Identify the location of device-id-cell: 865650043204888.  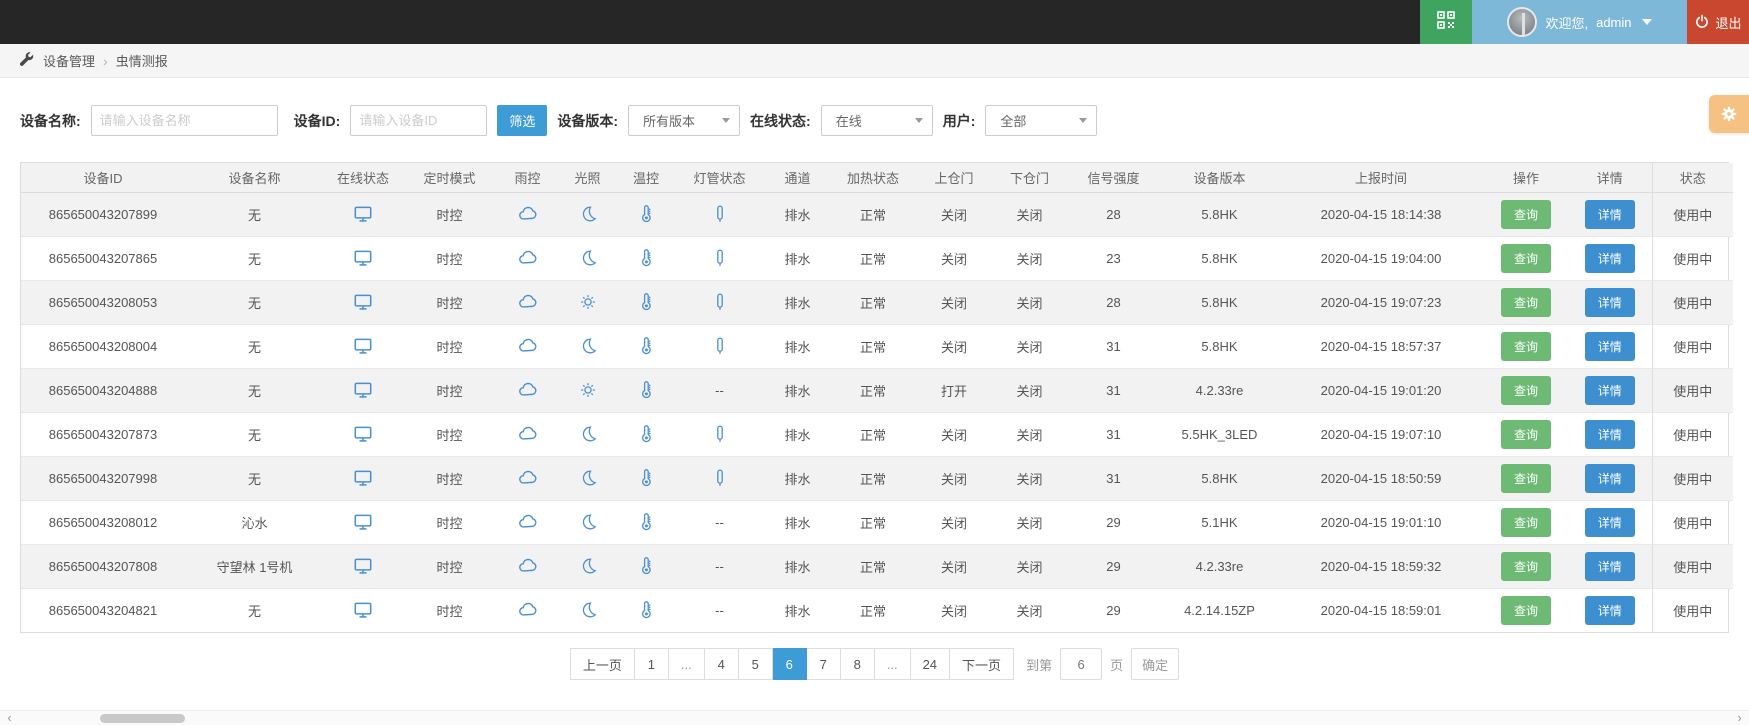
(103, 390).